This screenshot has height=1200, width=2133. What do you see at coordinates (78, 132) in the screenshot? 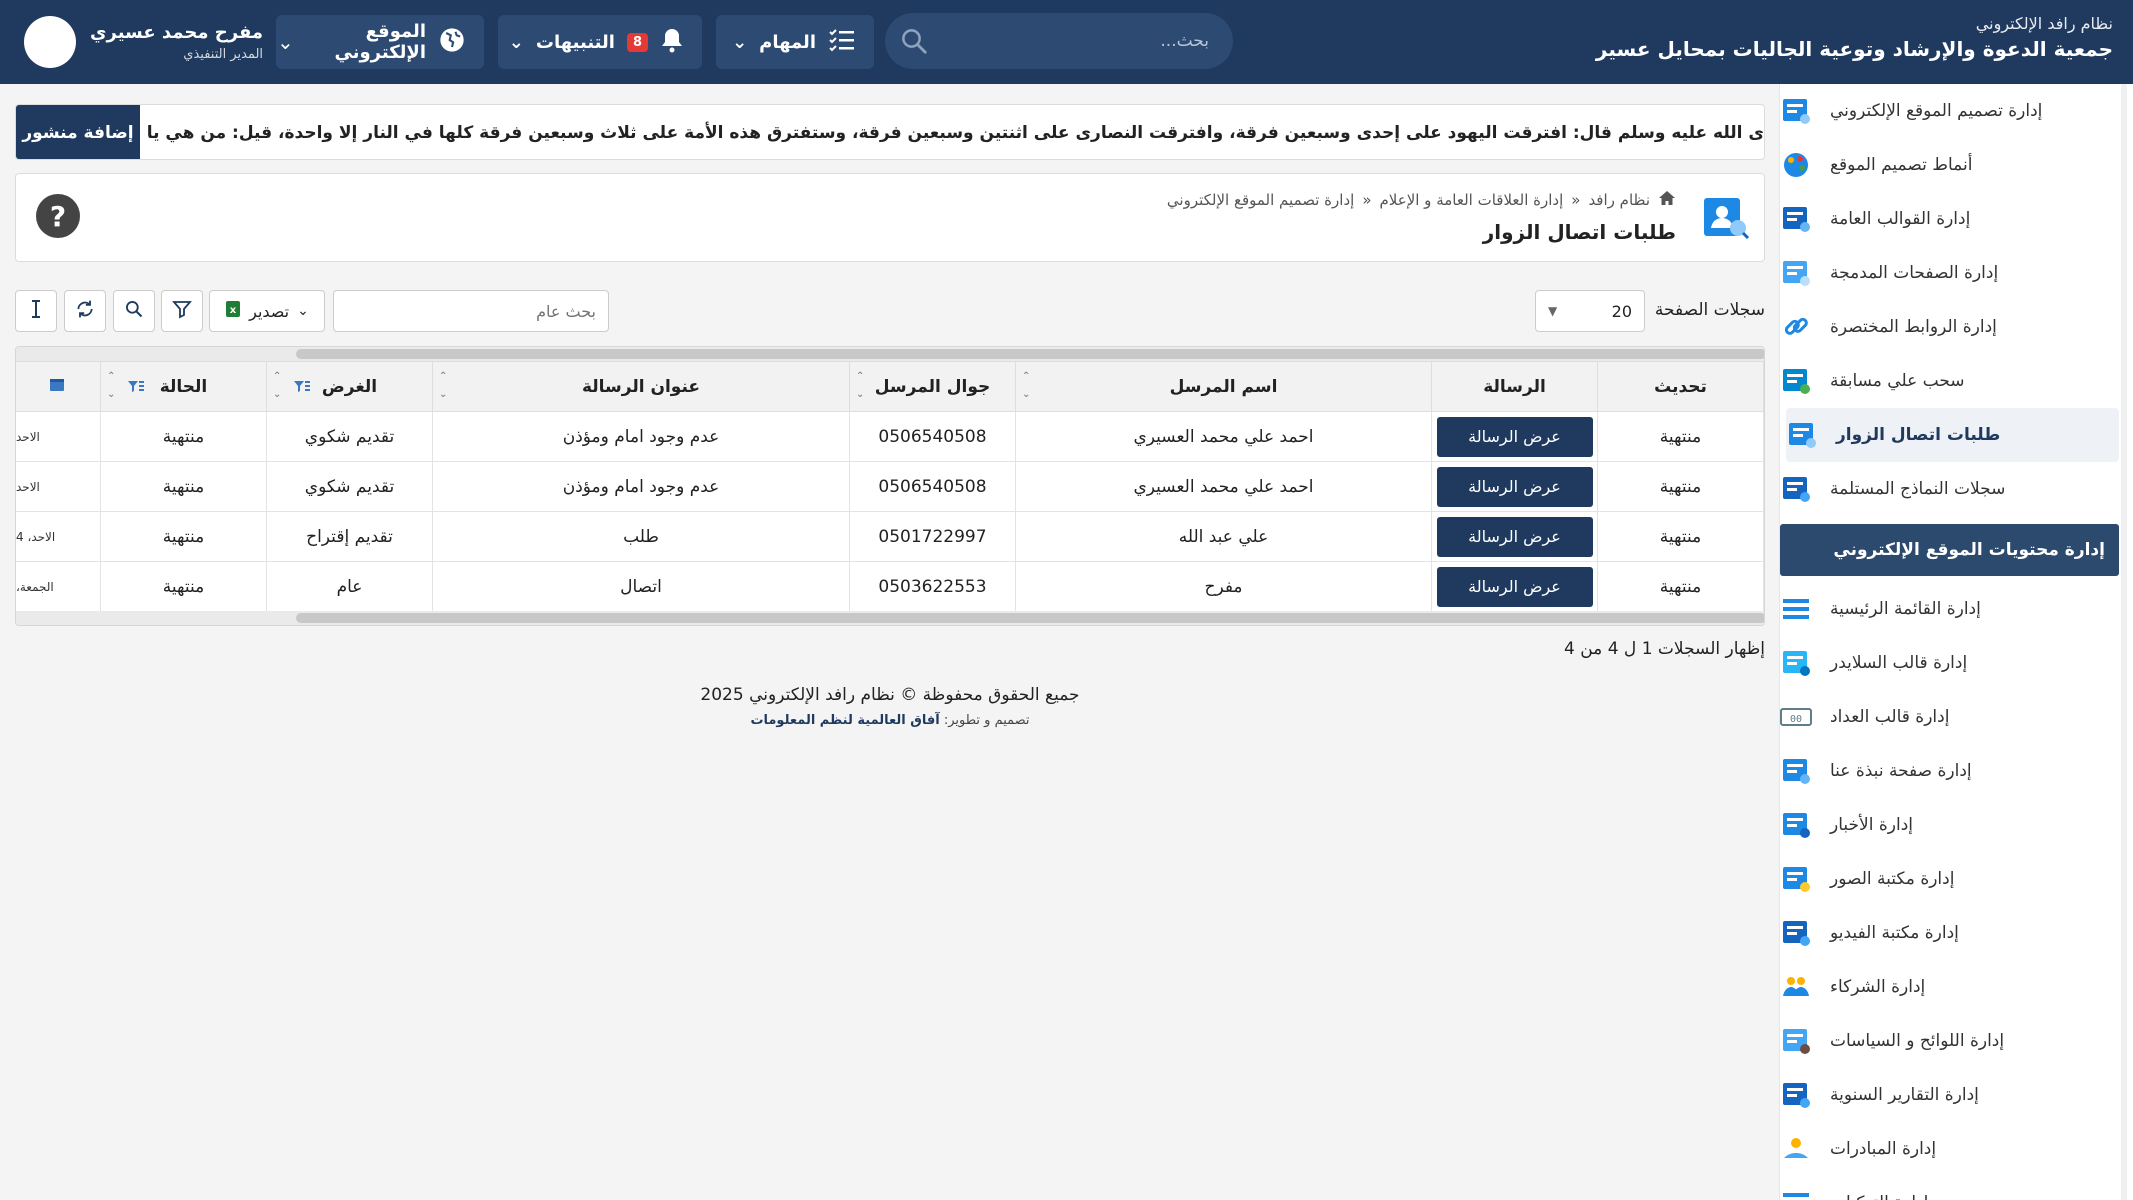
I see `add-post-button: إضافة منشور` at bounding box center [78, 132].